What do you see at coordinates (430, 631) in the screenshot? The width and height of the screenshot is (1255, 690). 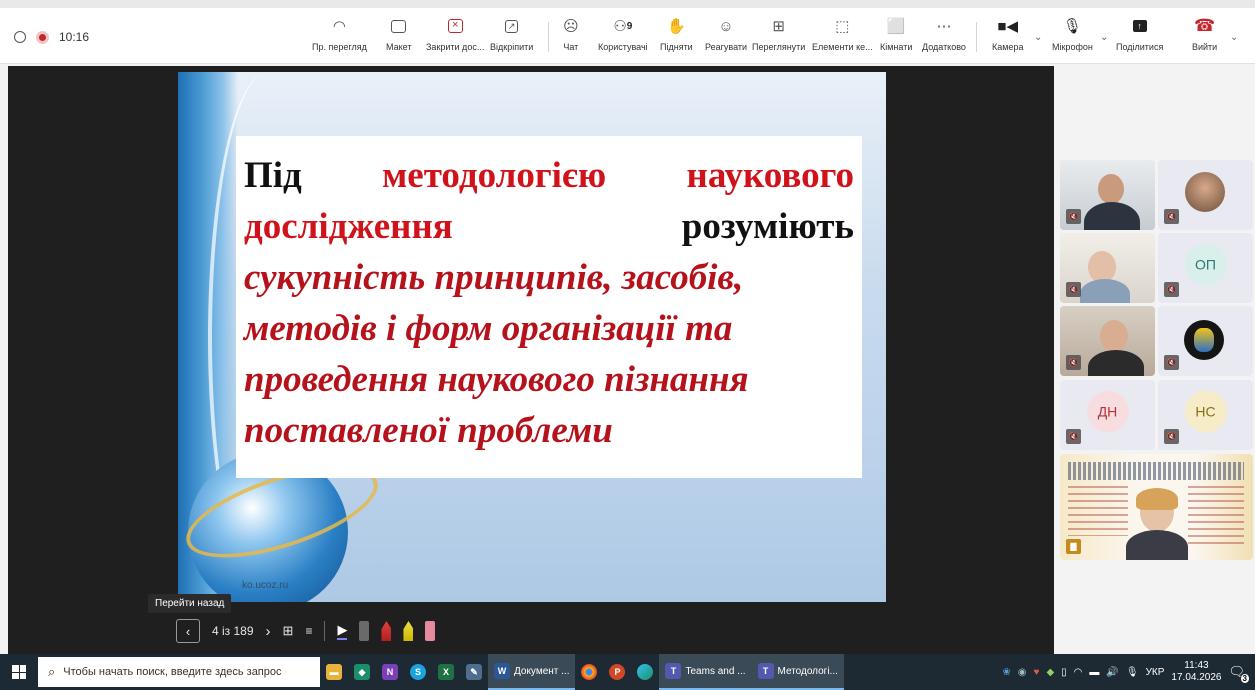 I see `pink-eraser-icon` at bounding box center [430, 631].